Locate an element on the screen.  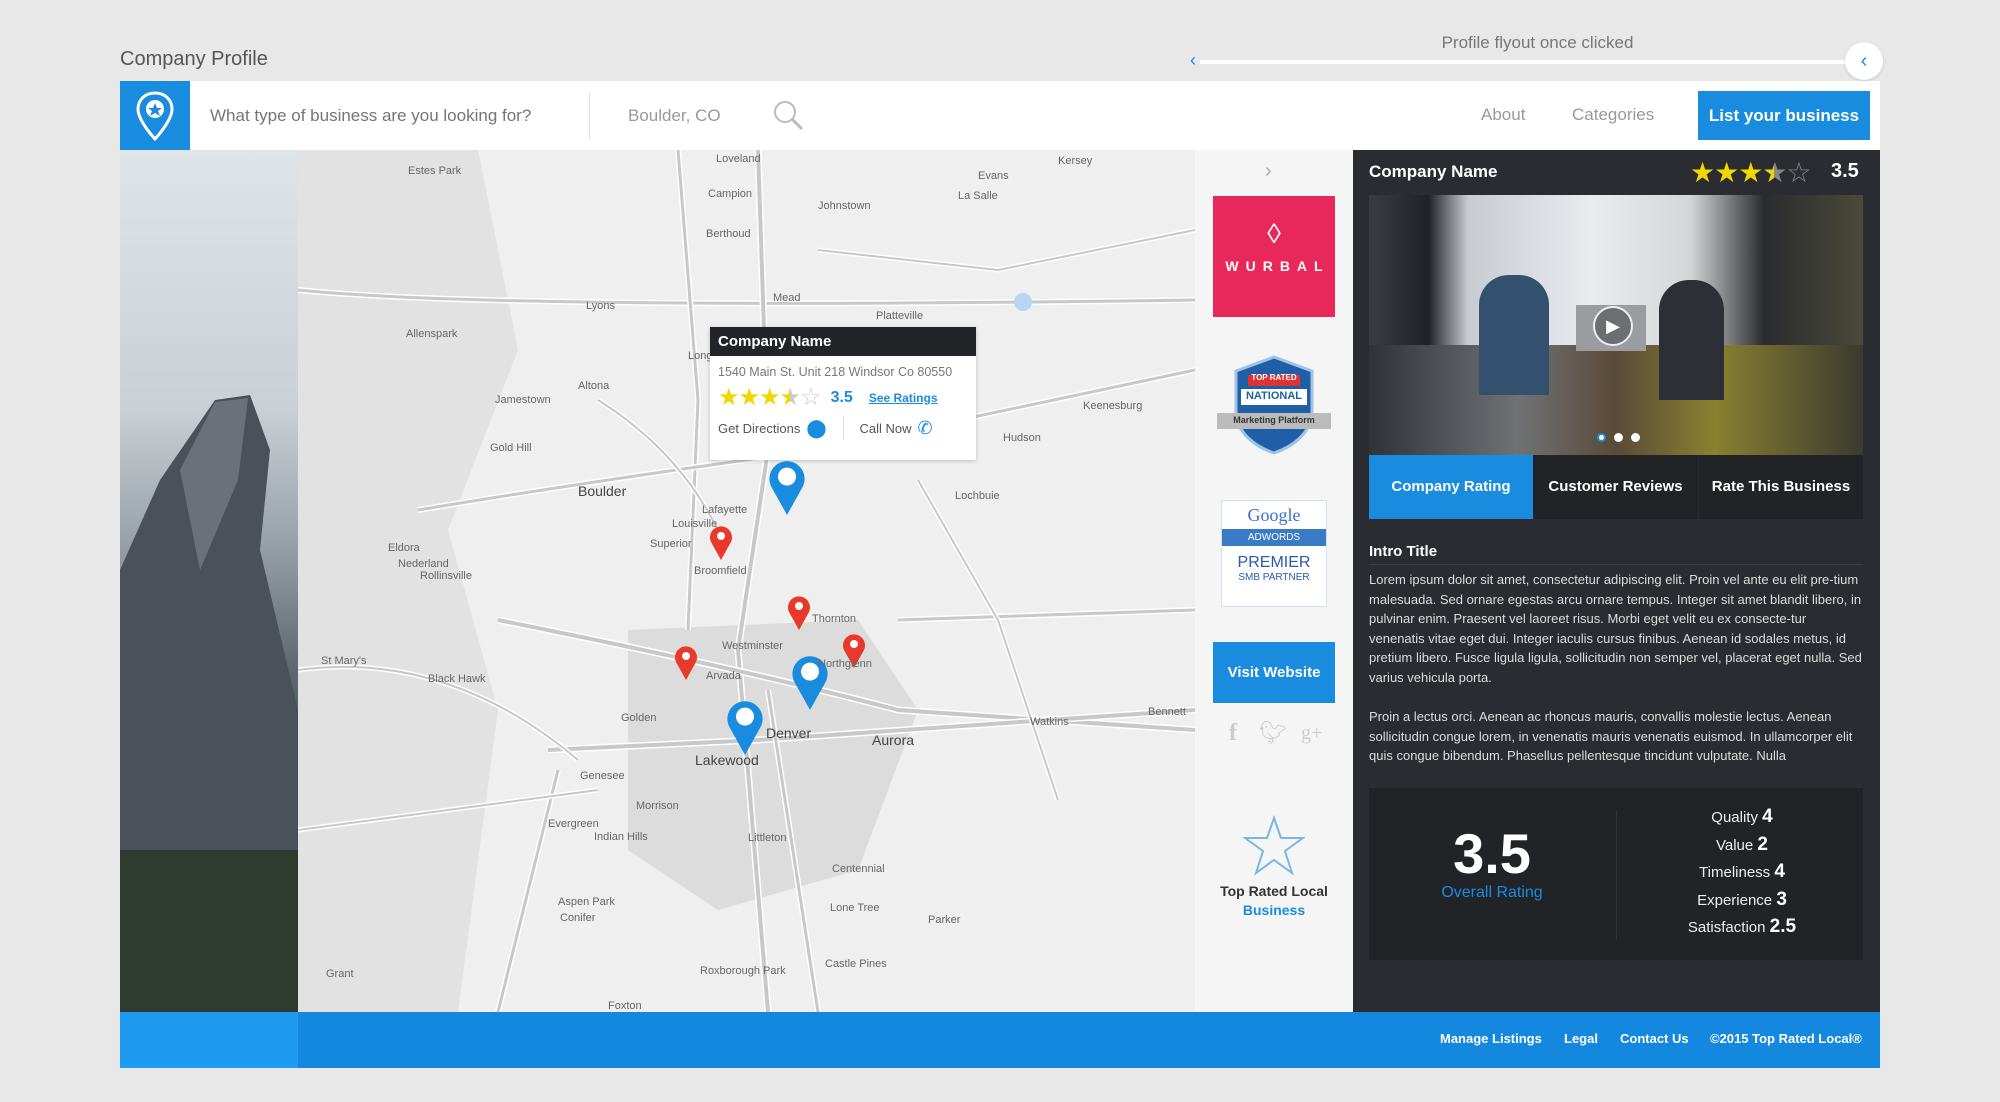
top-rated-national-badge: TOP RATED NATIONAL Marketing Platform is located at coordinates (1274, 405).